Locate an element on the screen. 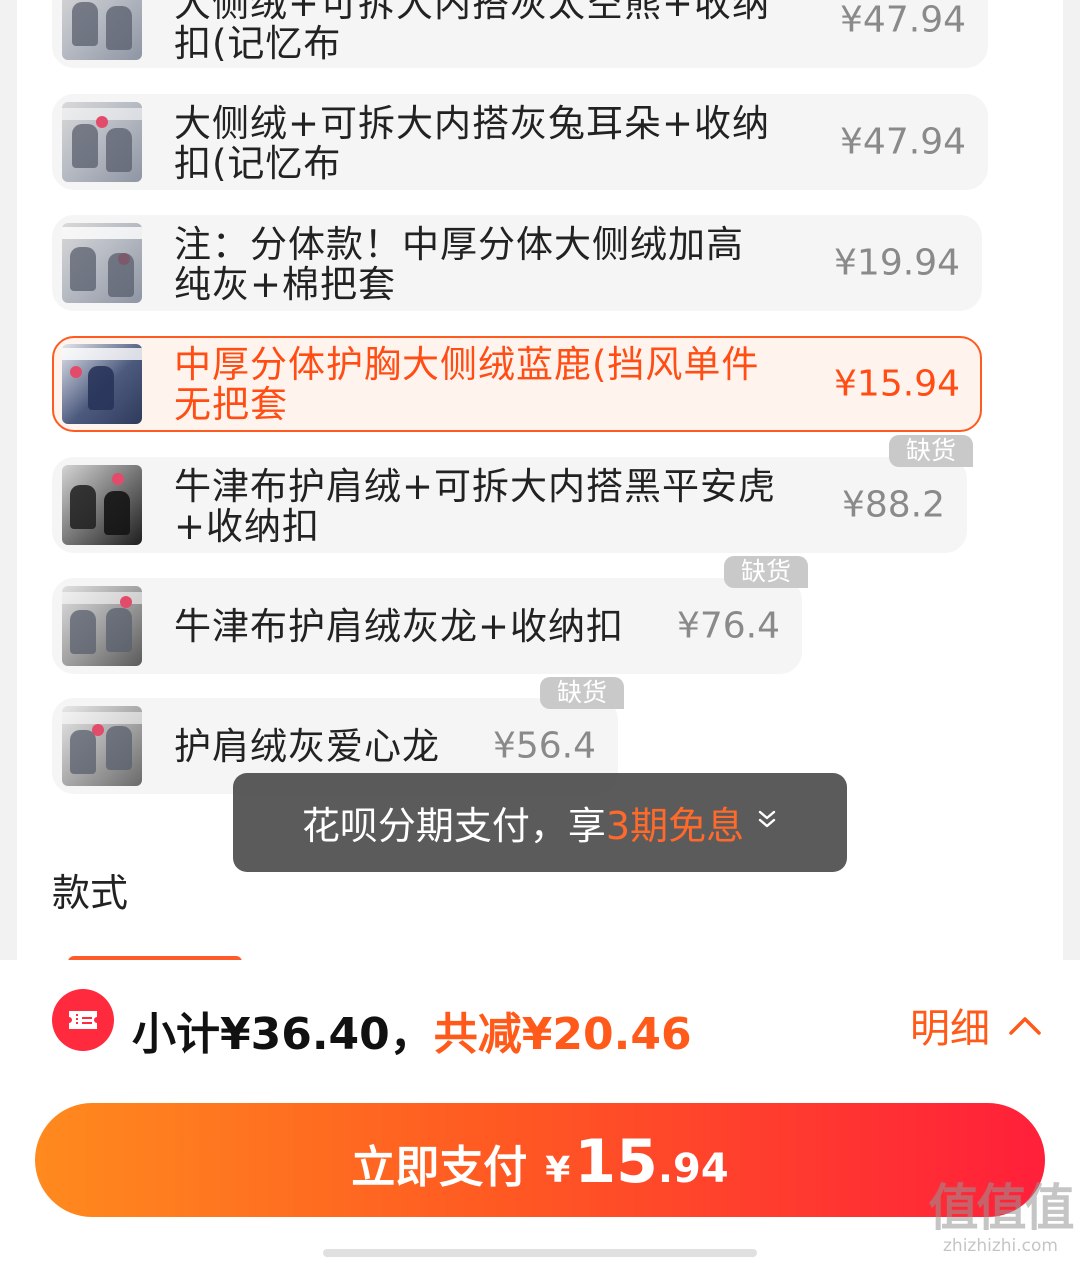 Image resolution: width=1080 pixels, height=1263 pixels. home-indicator is located at coordinates (540, 1253).